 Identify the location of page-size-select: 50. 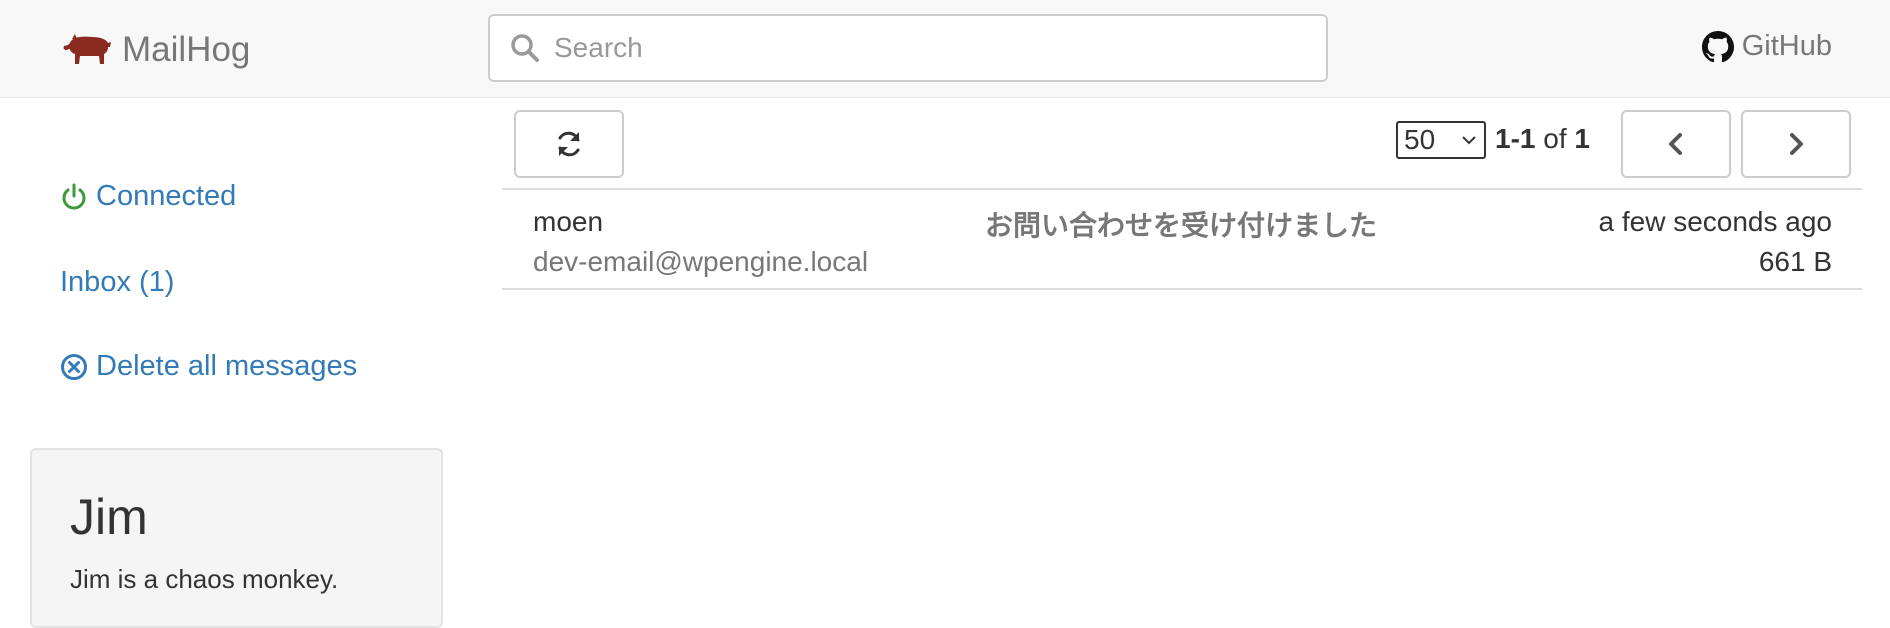
(1441, 140).